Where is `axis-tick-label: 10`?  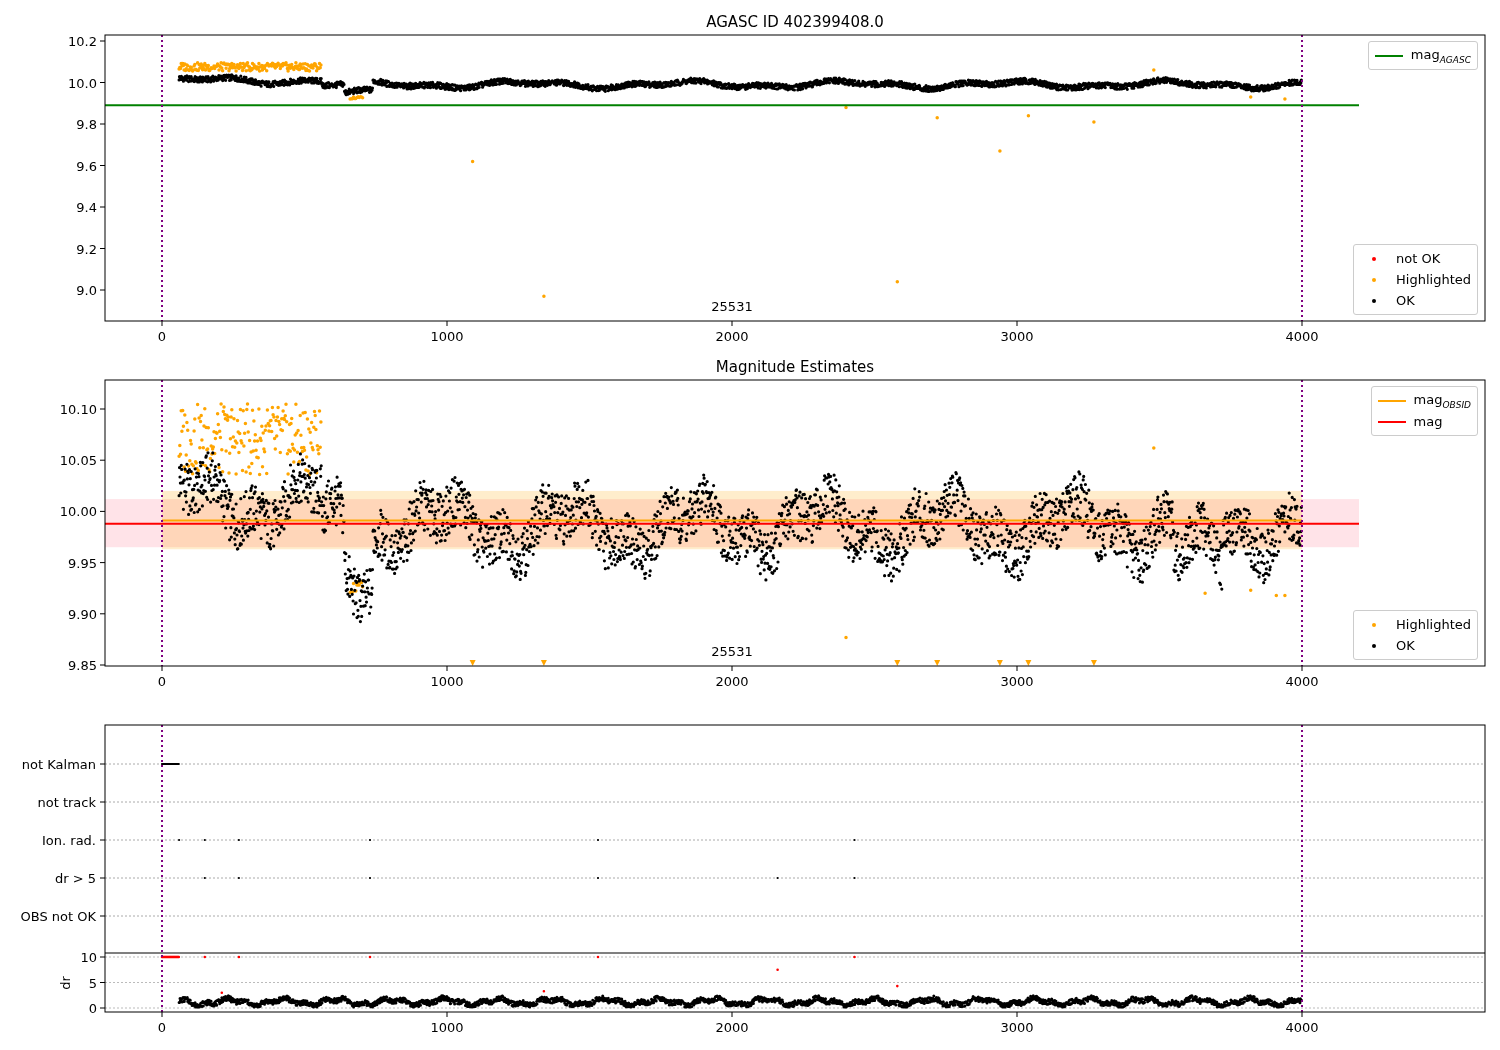
axis-tick-label: 10 is located at coordinates (88, 957).